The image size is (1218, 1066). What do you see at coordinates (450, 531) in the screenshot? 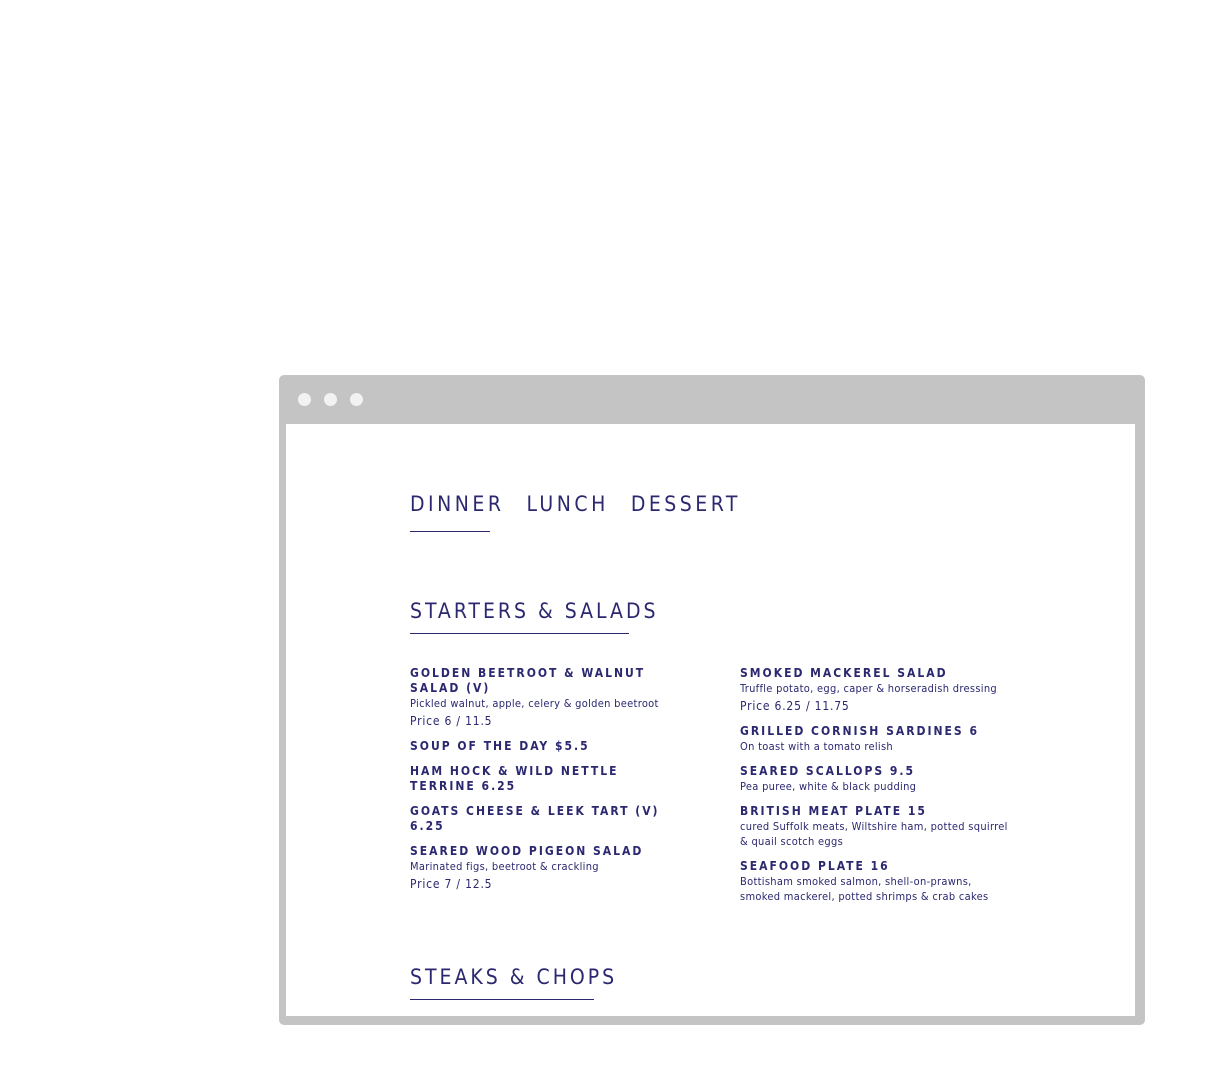
I see `active-tab-underline` at bounding box center [450, 531].